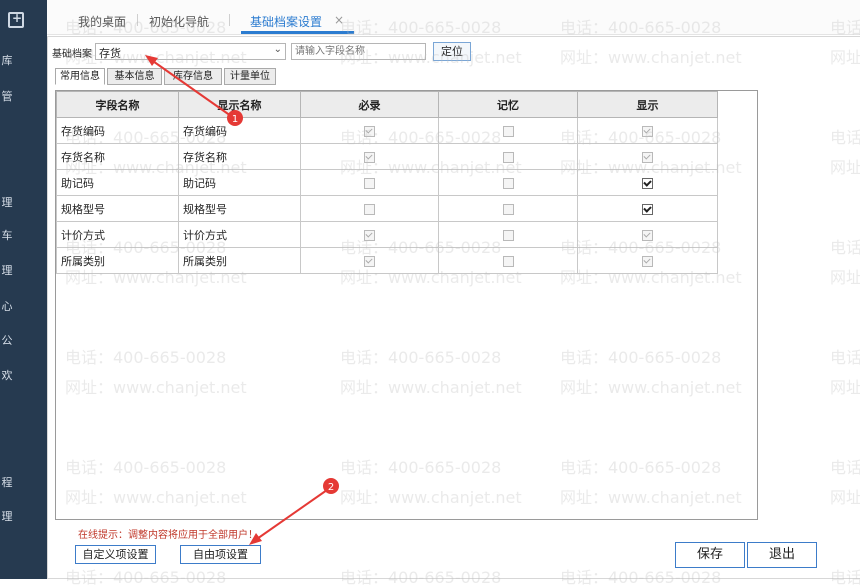 The image size is (860, 588). What do you see at coordinates (194, 90) in the screenshot?
I see `annotation-arrow-1: 1` at bounding box center [194, 90].